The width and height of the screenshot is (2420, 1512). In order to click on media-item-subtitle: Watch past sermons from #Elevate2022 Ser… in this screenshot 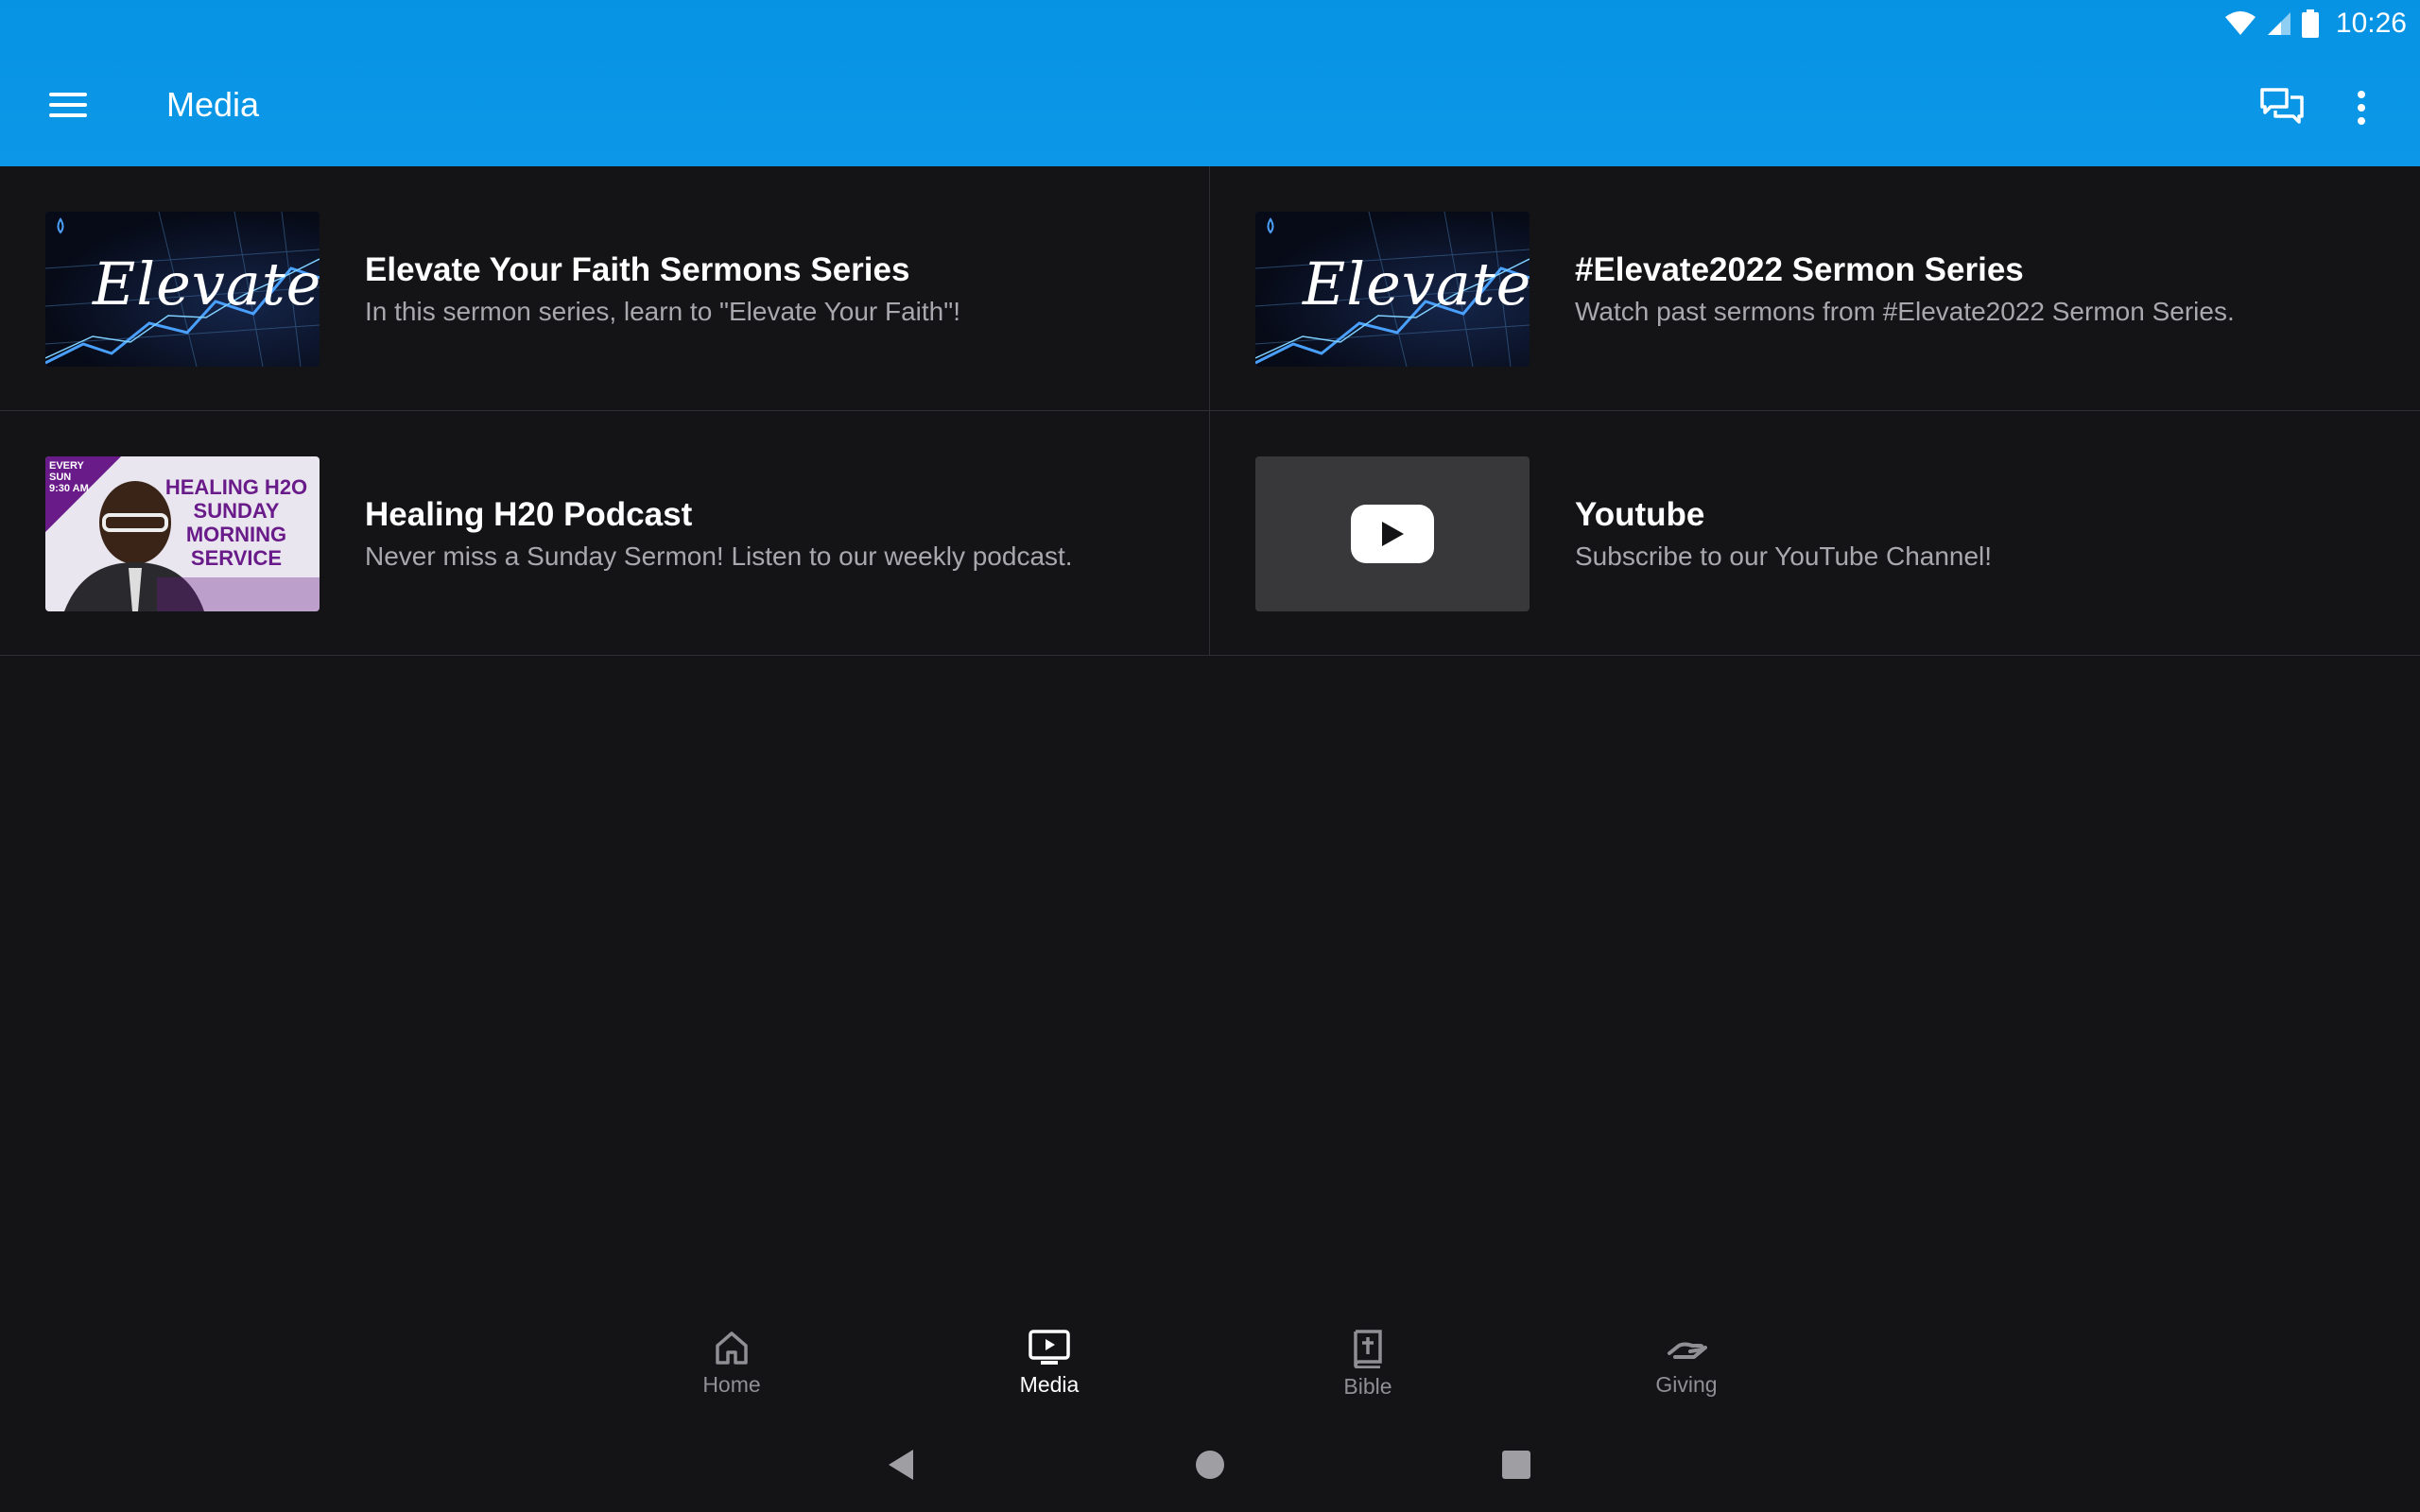, I will do `click(1905, 311)`.